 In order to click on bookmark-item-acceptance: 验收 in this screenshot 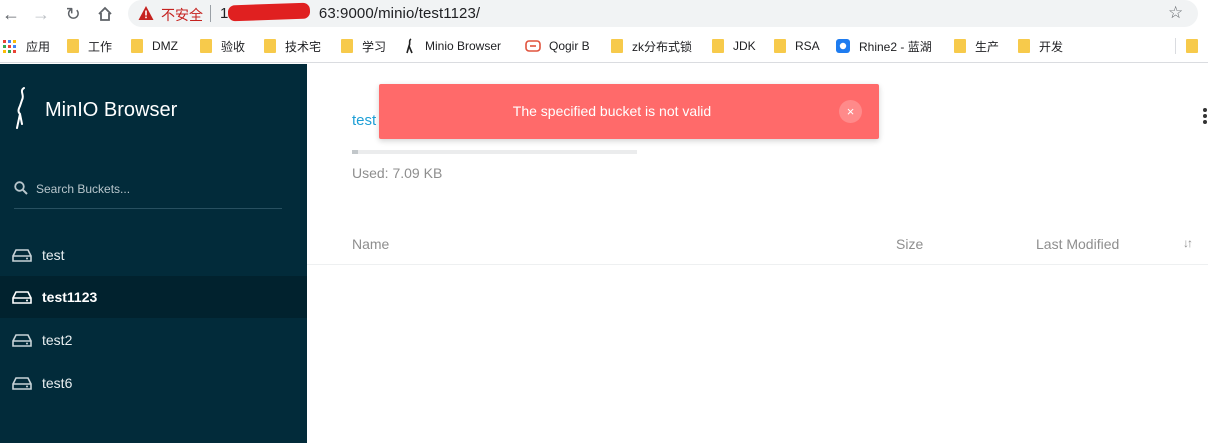, I will do `click(222, 46)`.